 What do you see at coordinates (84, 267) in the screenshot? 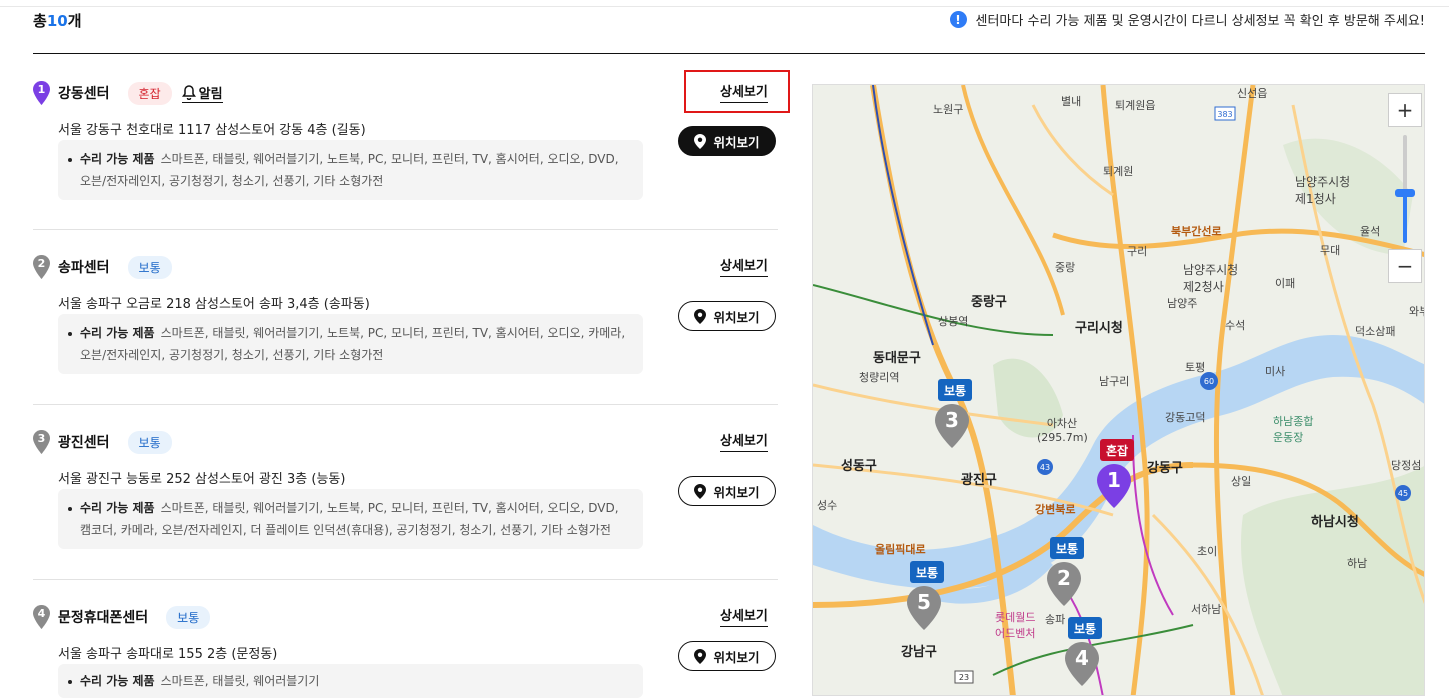
I see `center-name: 송파센터` at bounding box center [84, 267].